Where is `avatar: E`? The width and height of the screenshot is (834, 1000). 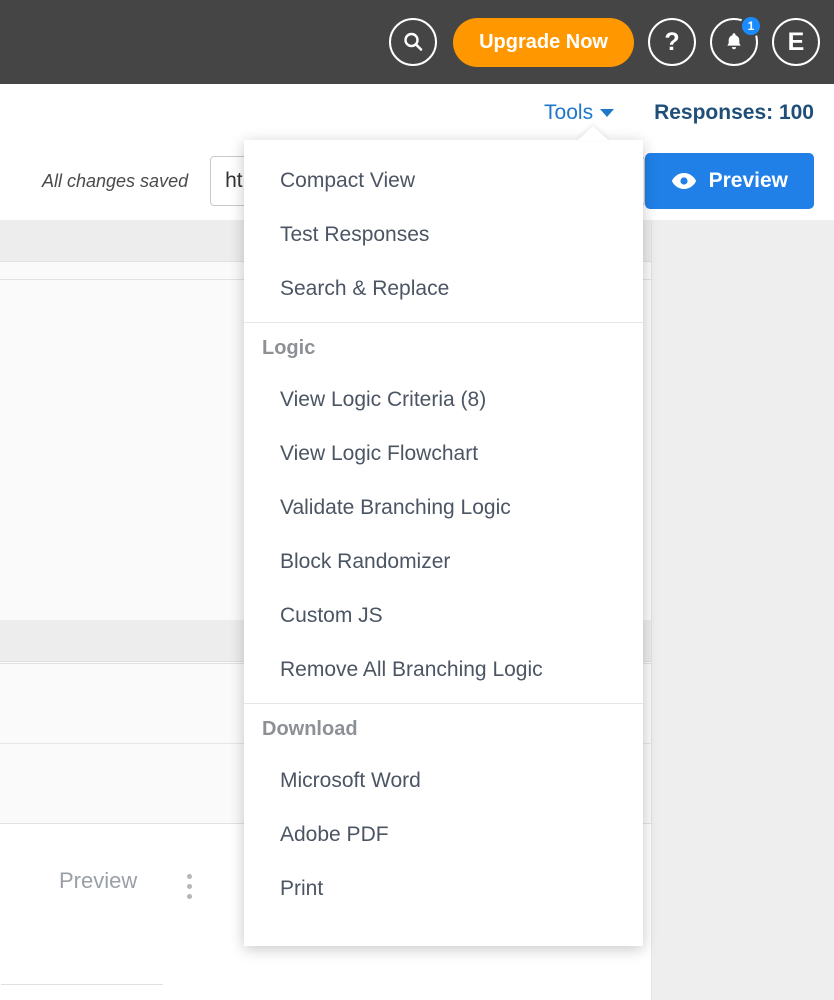 avatar: E is located at coordinates (796, 42).